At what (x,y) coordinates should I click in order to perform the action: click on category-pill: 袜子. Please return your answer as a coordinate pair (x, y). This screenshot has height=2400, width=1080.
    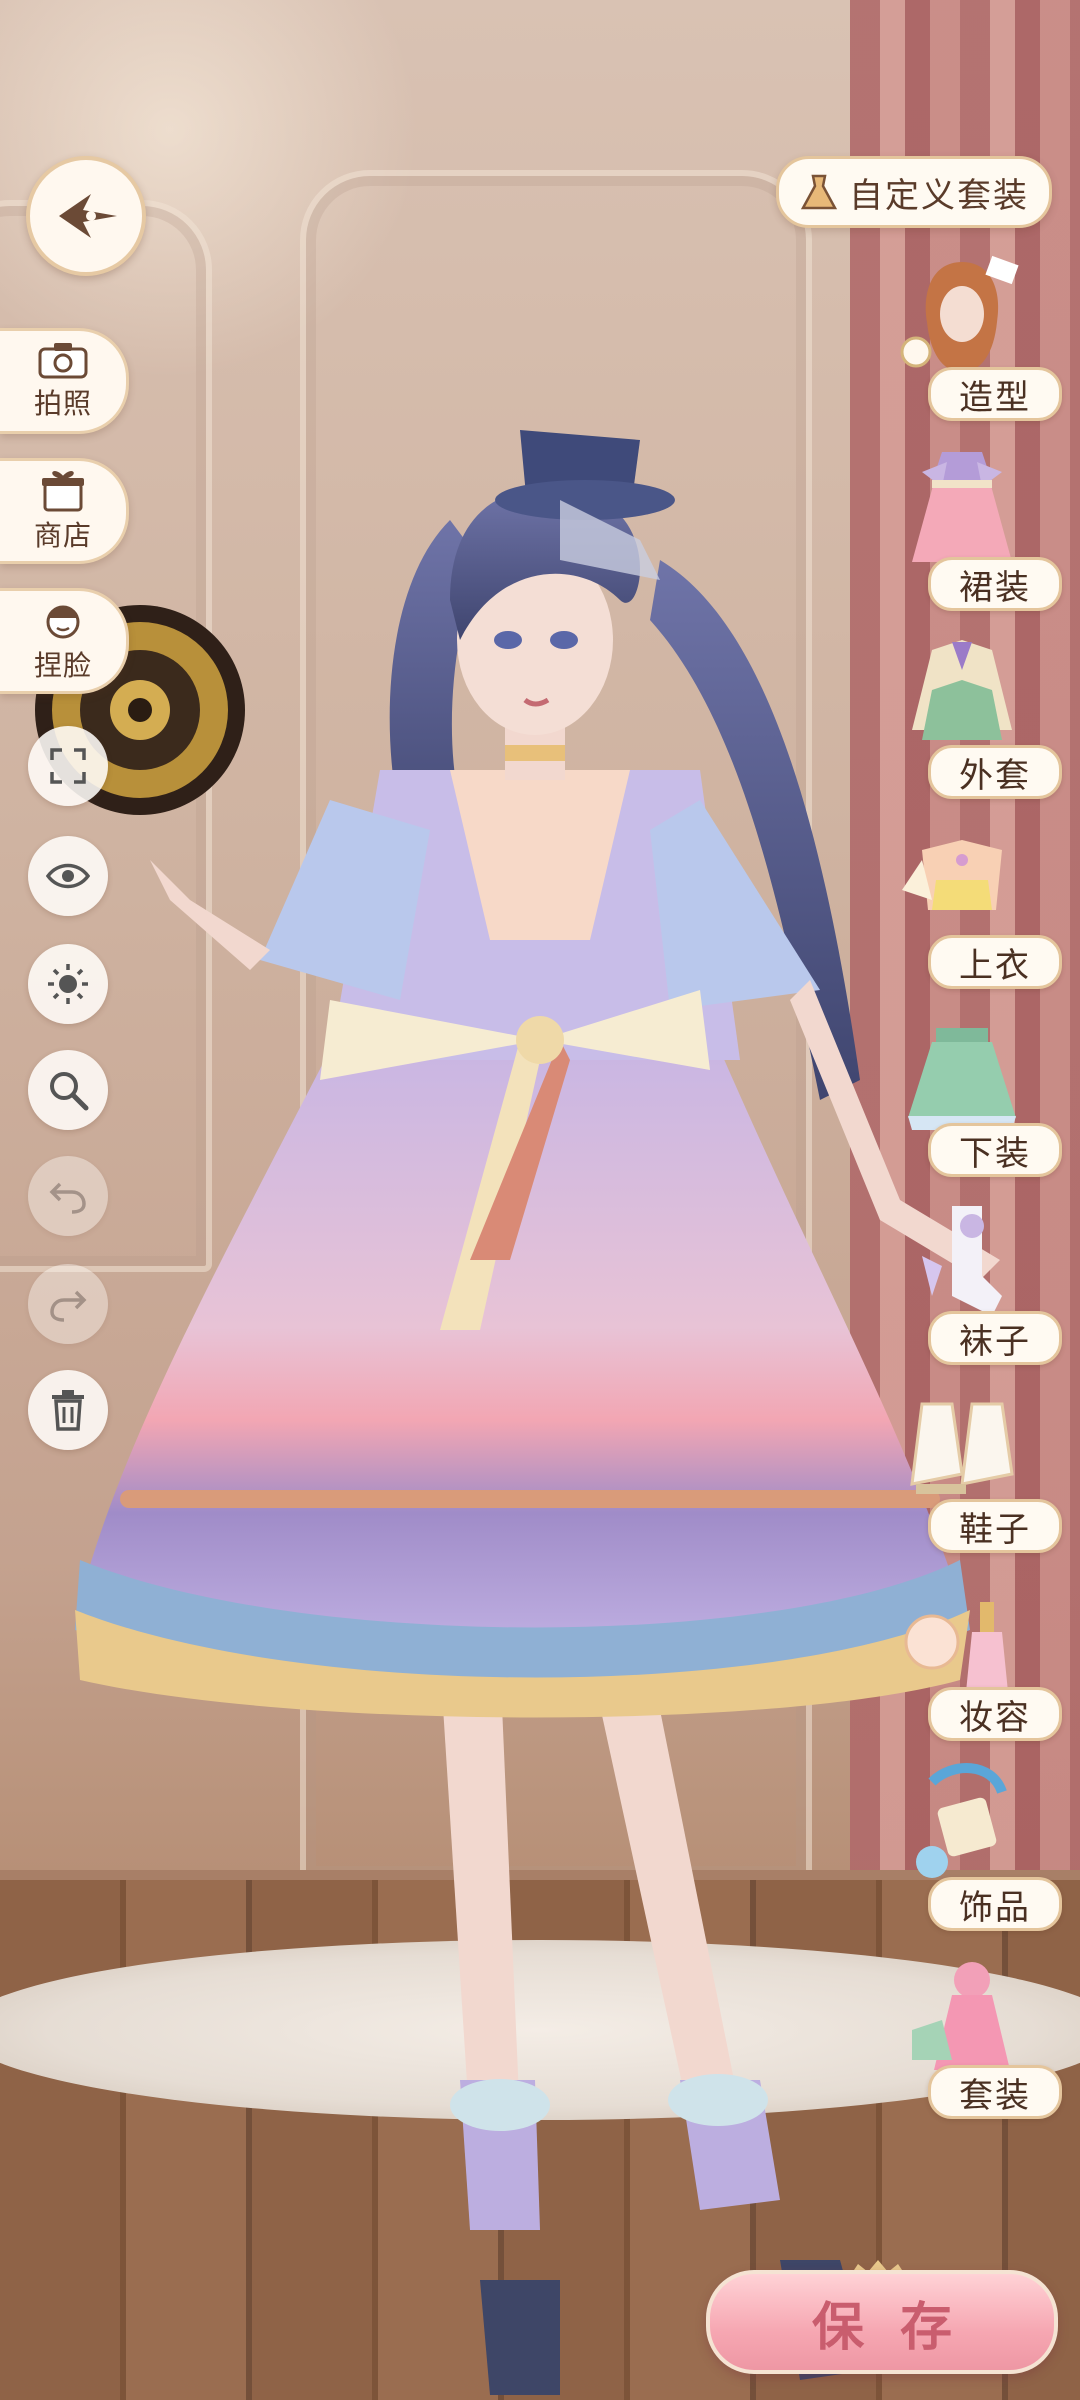
    Looking at the image, I should click on (995, 1338).